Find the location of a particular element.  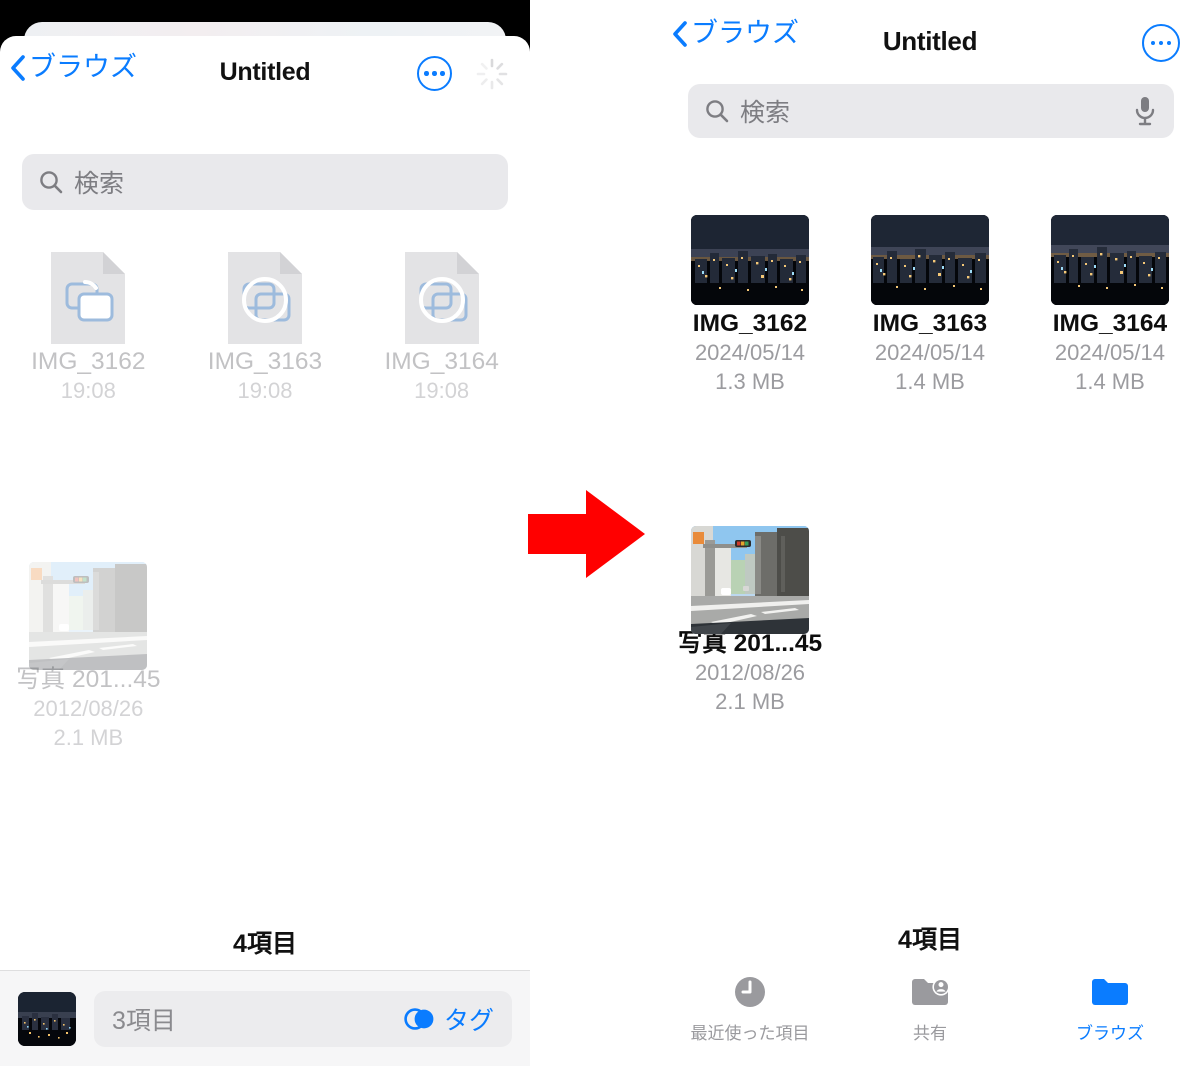

tag-button: タグ is located at coordinates (448, 1019).